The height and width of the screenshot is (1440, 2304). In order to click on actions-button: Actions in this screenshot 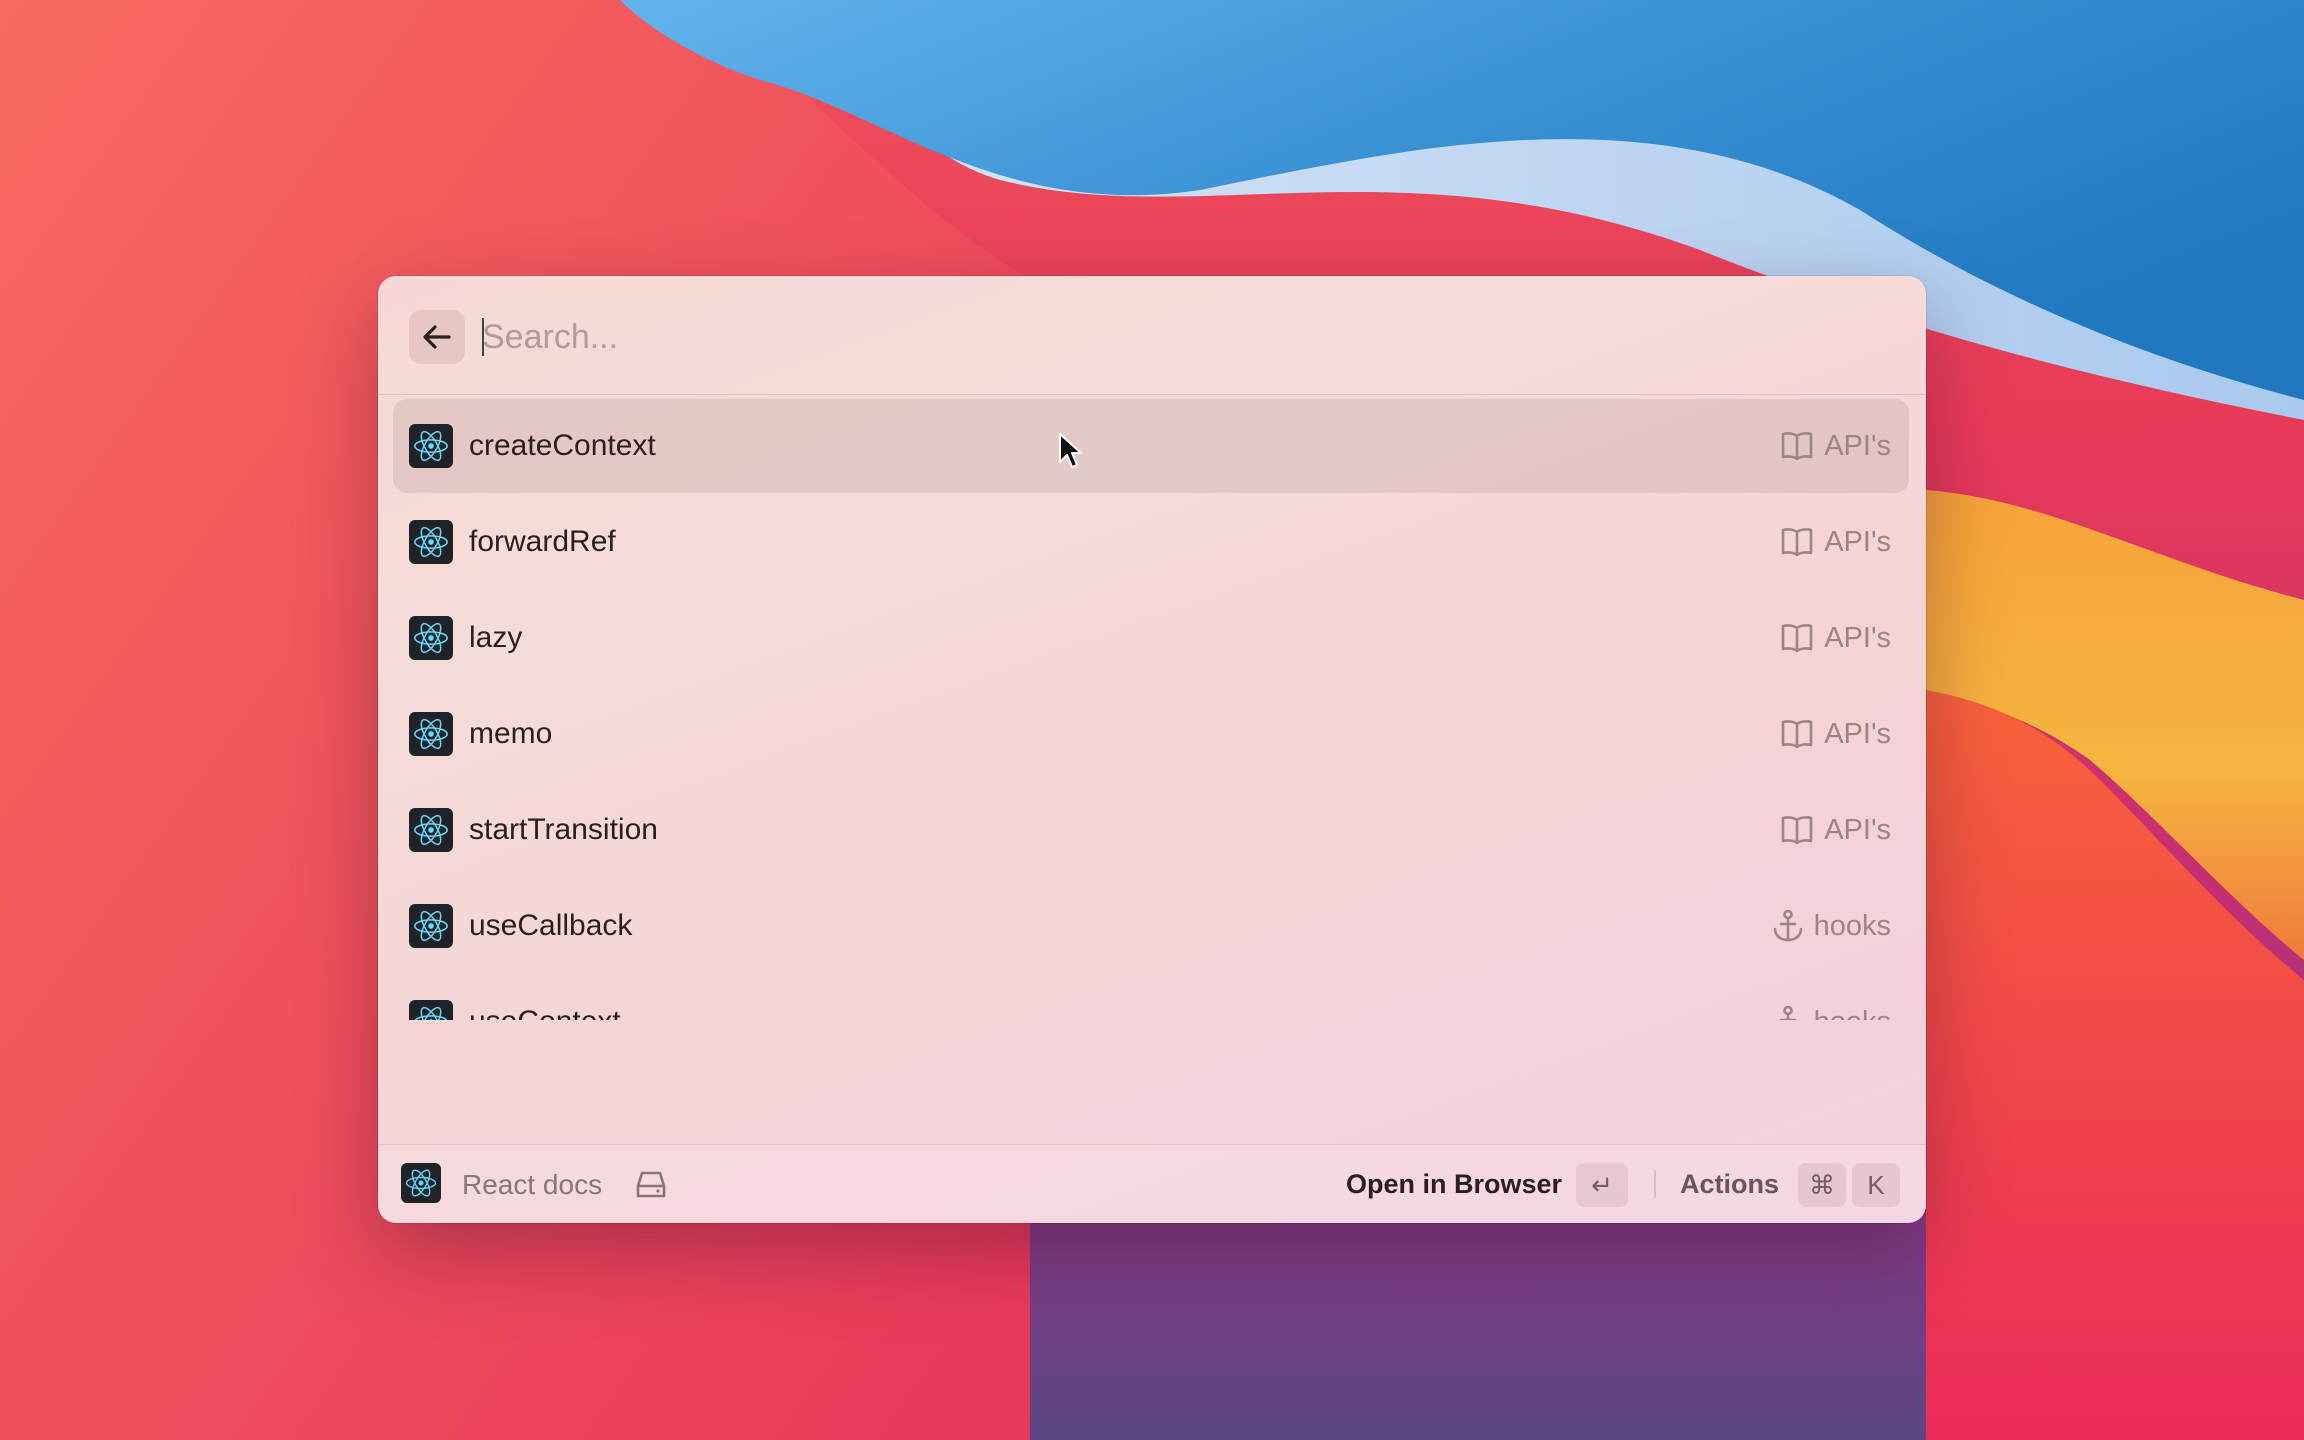, I will do `click(1729, 1184)`.